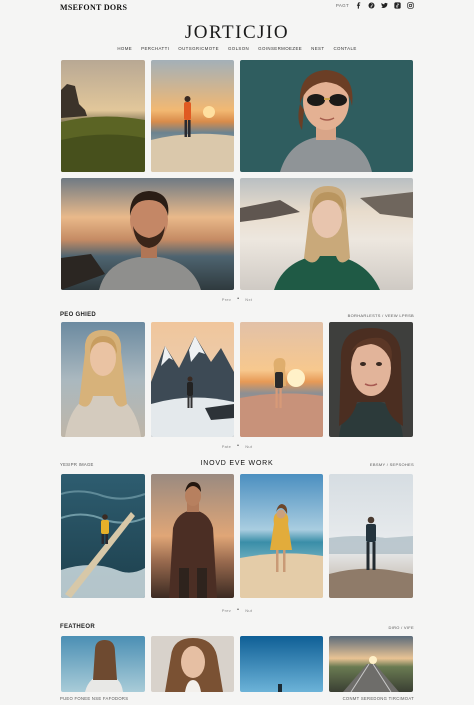 Image resolution: width=474 pixels, height=705 pixels. What do you see at coordinates (237, 316) in the screenshot?
I see `section-header-1: PEO GHIED BORHARLESTS / VEEW LPRSB` at bounding box center [237, 316].